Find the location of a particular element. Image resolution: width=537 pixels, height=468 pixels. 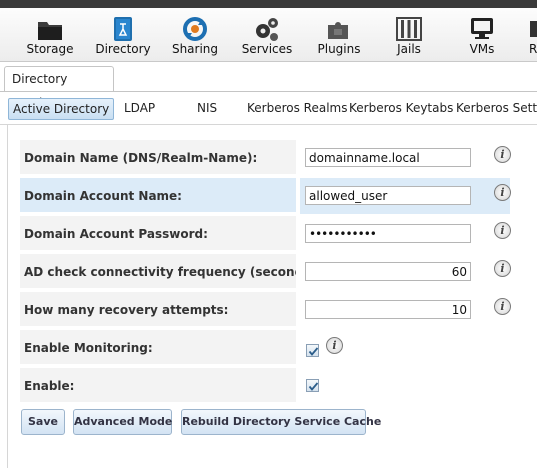

account-password-input is located at coordinates (388, 233).